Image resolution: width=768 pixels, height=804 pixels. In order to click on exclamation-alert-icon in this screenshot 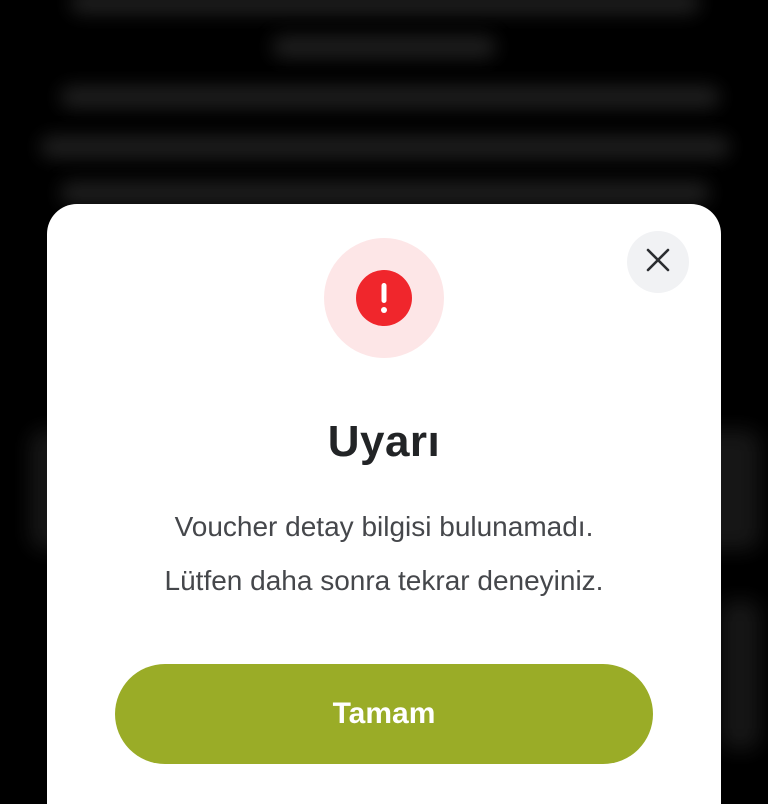, I will do `click(384, 298)`.